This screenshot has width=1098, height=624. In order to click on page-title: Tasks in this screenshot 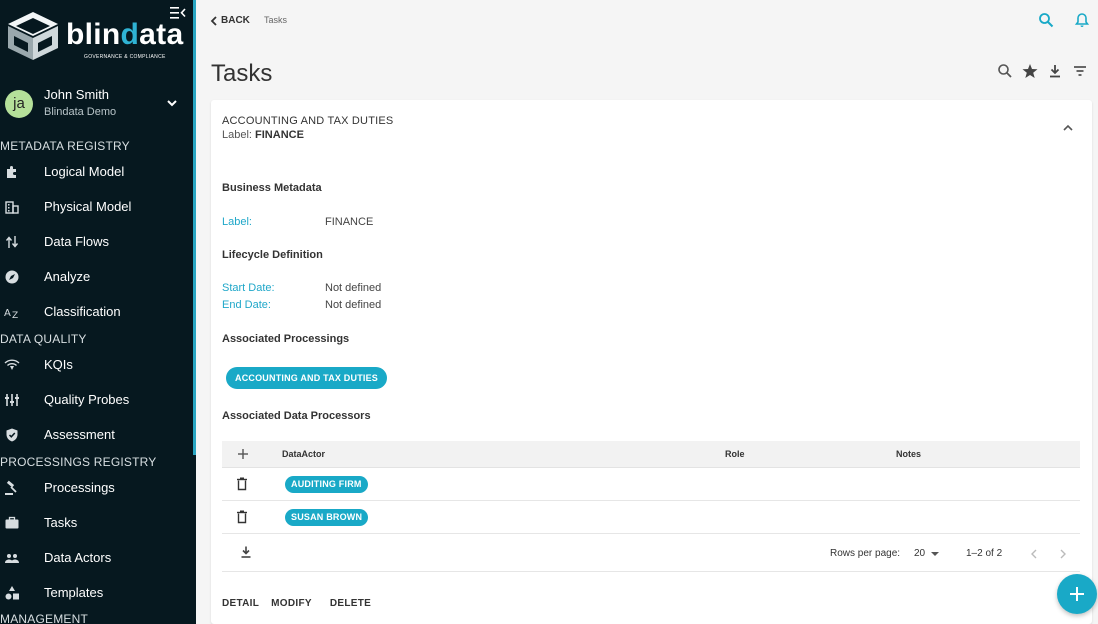, I will do `click(242, 73)`.